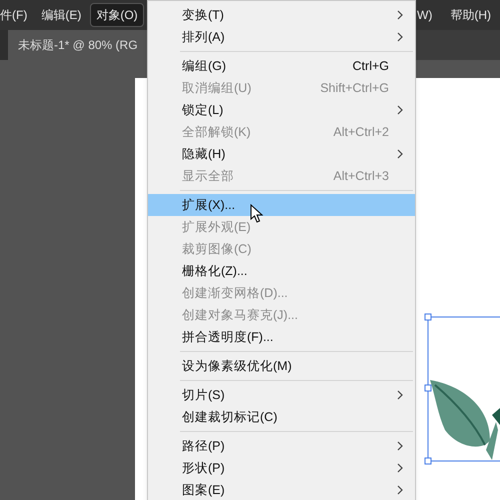 The height and width of the screenshot is (500, 500). What do you see at coordinates (281, 395) in the screenshot?
I see `menu-item: 切片(S)` at bounding box center [281, 395].